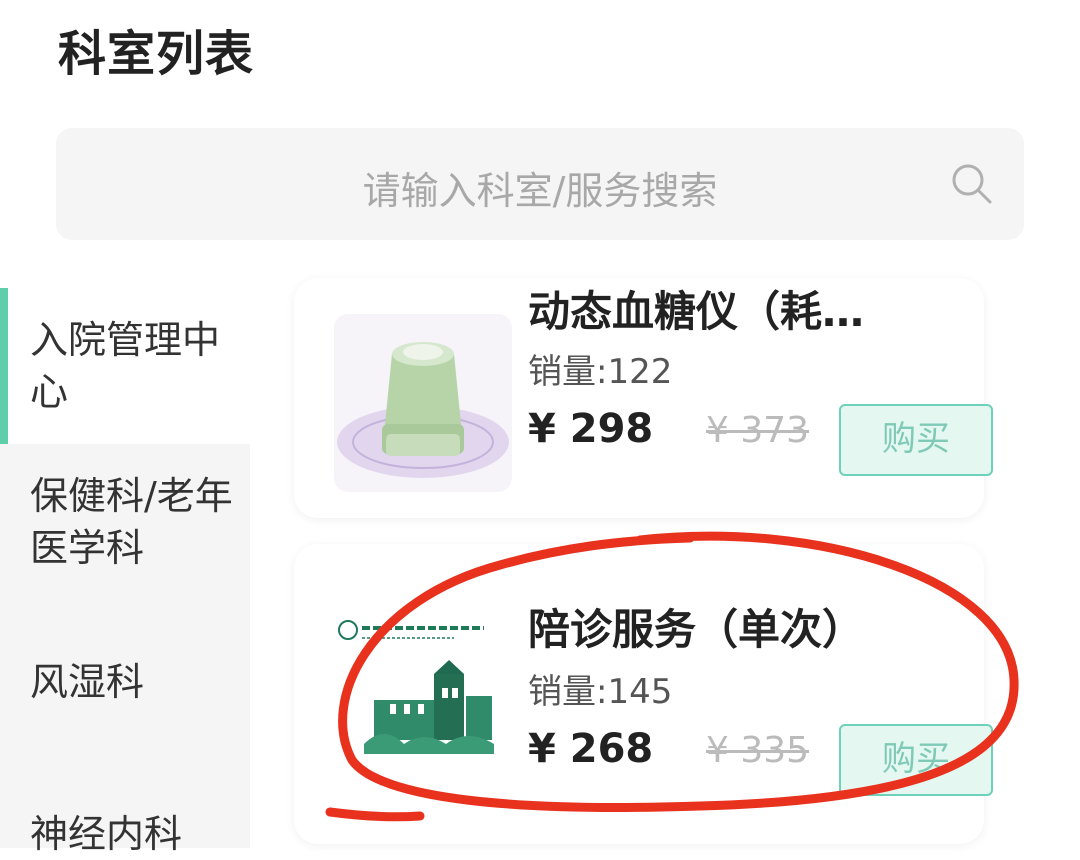 This screenshot has height=860, width=1080. Describe the element at coordinates (591, 429) in the screenshot. I see `product-price: ¥ 298` at that location.